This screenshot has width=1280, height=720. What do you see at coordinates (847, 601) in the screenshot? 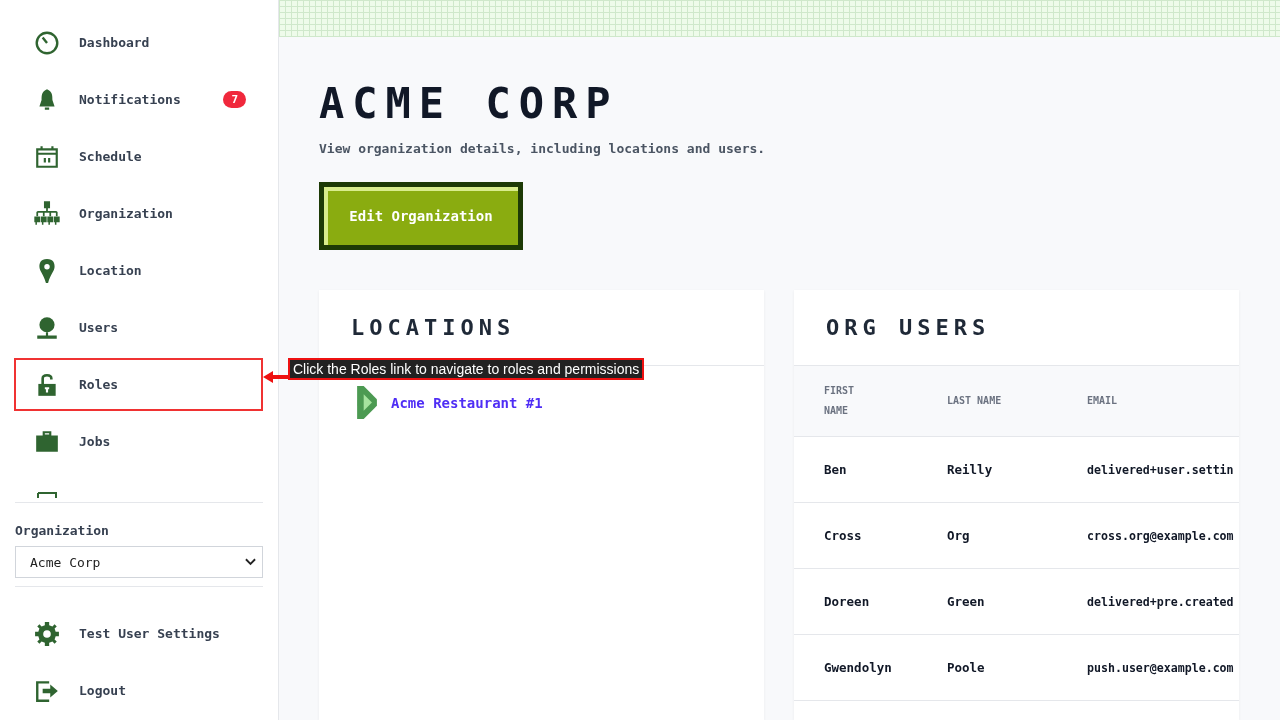
I see `table-cell-text: Doreen` at bounding box center [847, 601].